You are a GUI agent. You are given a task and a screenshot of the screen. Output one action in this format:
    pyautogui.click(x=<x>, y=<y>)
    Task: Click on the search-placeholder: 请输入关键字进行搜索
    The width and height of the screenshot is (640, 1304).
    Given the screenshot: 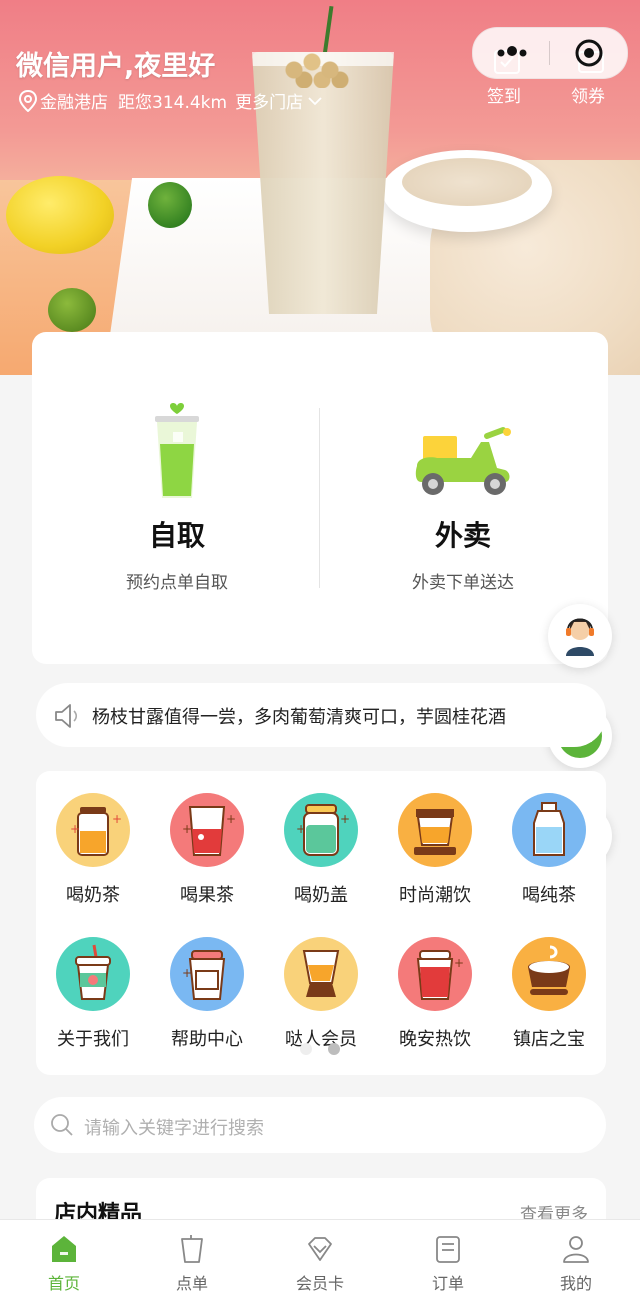 What is the action you would take?
    pyautogui.click(x=174, y=1128)
    